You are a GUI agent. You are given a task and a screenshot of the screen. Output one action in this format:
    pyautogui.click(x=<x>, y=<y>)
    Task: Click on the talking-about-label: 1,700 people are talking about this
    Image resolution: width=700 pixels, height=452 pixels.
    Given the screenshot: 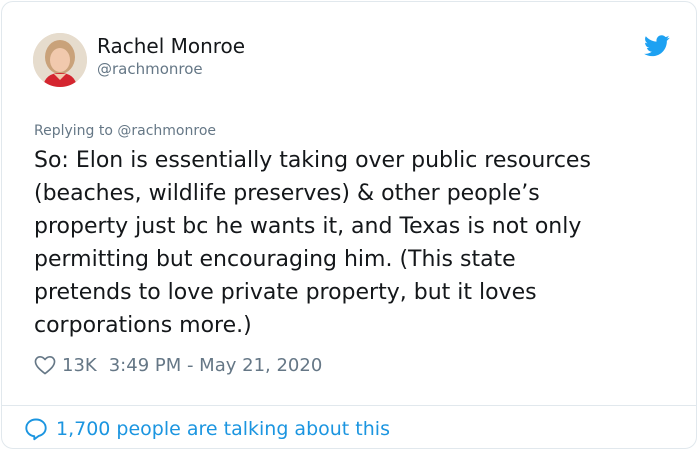 What is the action you would take?
    pyautogui.click(x=223, y=429)
    